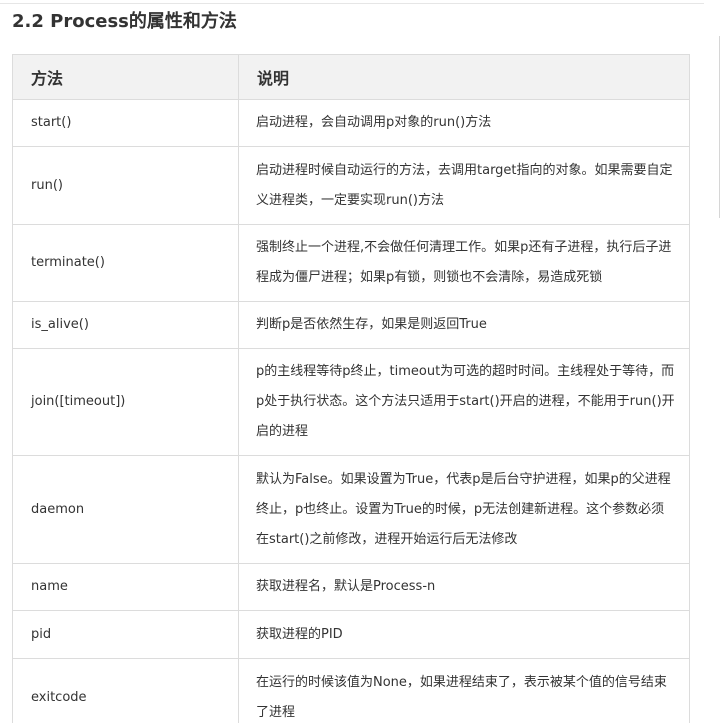  I want to click on table-row: is_alive() 判断p是否依然生存，如果是则返回True, so click(351, 325).